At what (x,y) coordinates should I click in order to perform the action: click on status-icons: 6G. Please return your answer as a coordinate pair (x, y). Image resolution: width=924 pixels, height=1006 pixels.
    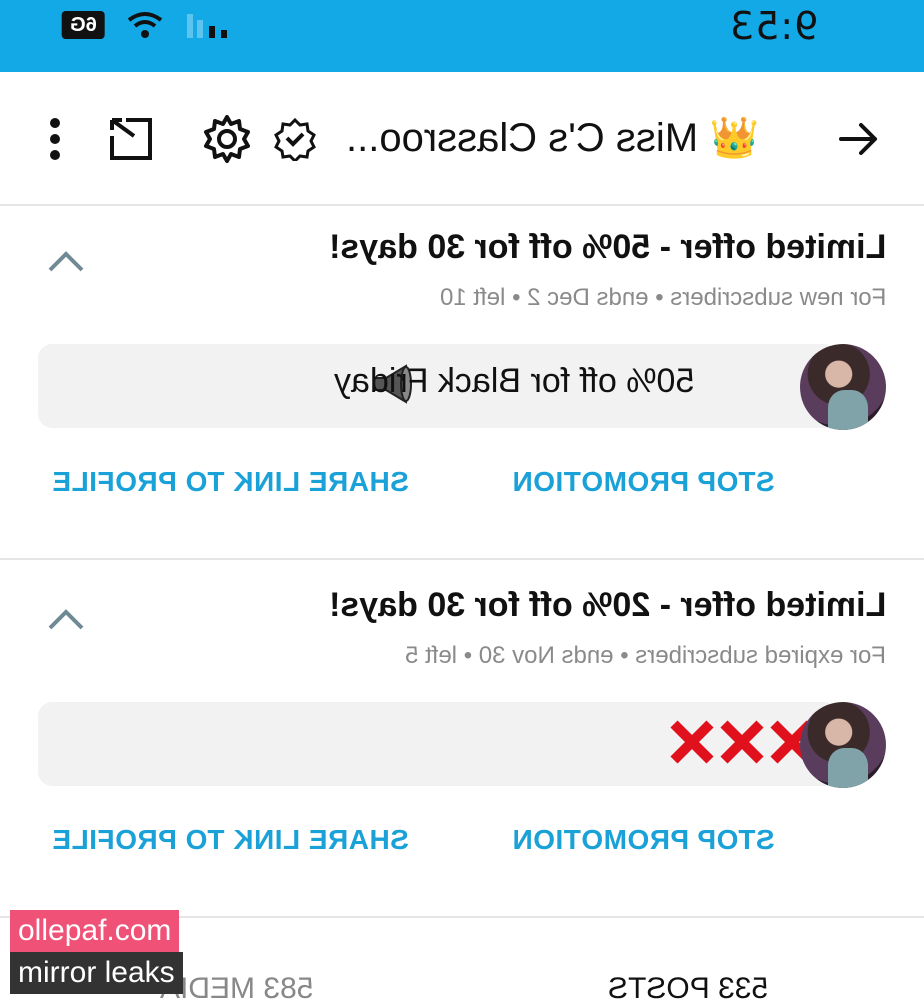
    Looking at the image, I should click on (148, 25).